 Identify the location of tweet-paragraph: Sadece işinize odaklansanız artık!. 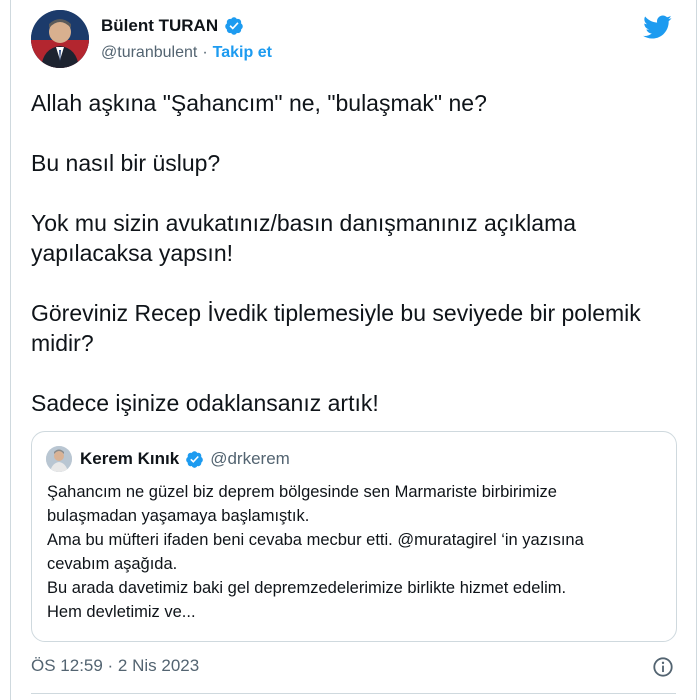
(205, 403).